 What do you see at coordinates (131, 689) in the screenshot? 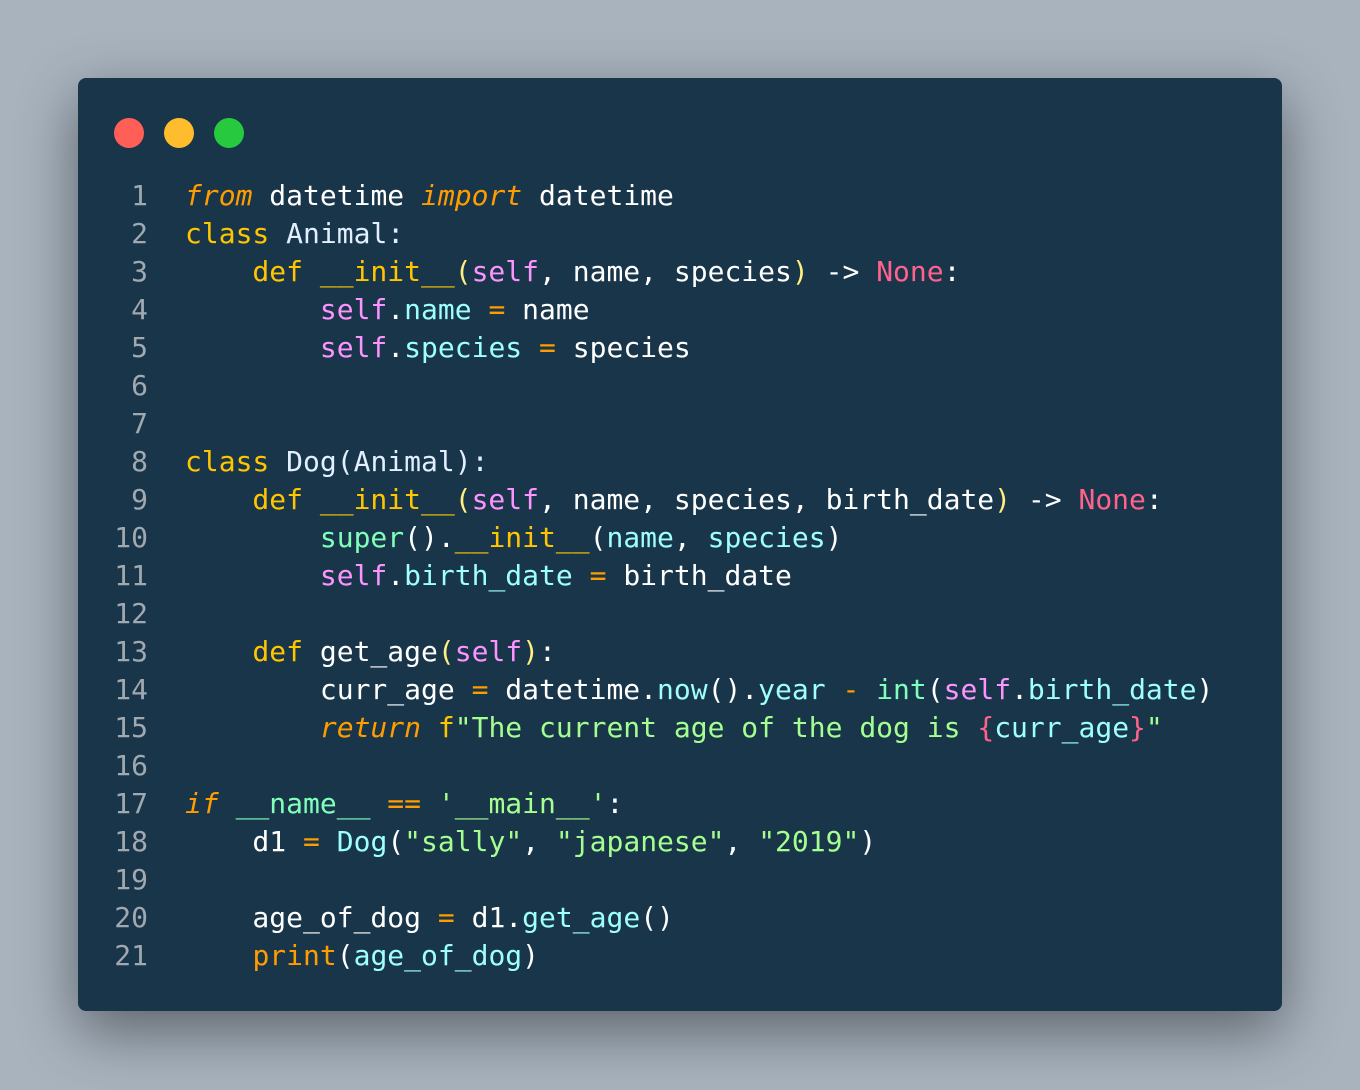
I see `line-number: 14` at bounding box center [131, 689].